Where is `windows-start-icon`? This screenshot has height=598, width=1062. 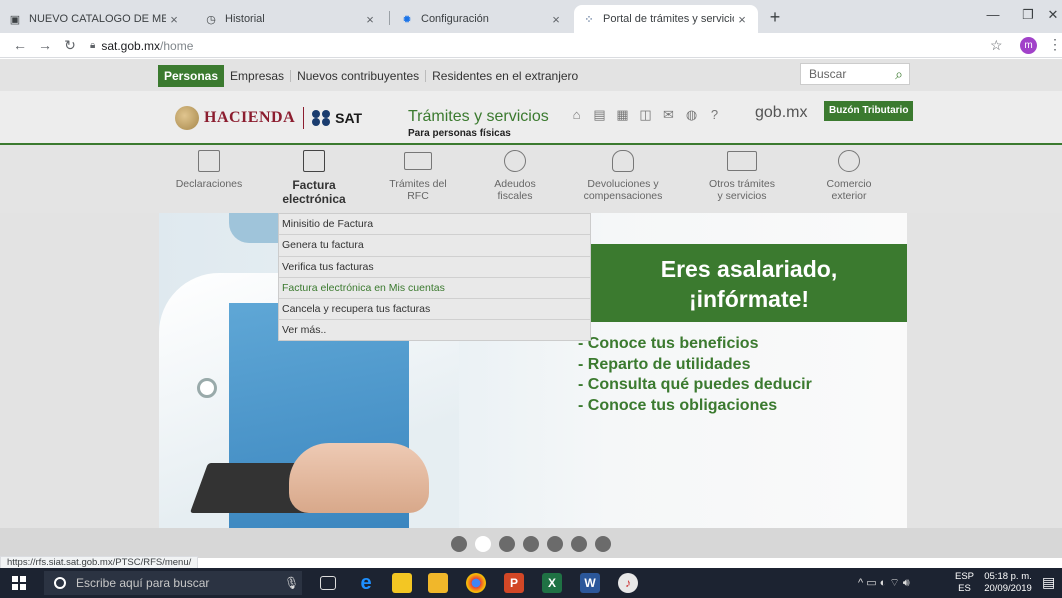
windows-start-icon is located at coordinates (19, 583).